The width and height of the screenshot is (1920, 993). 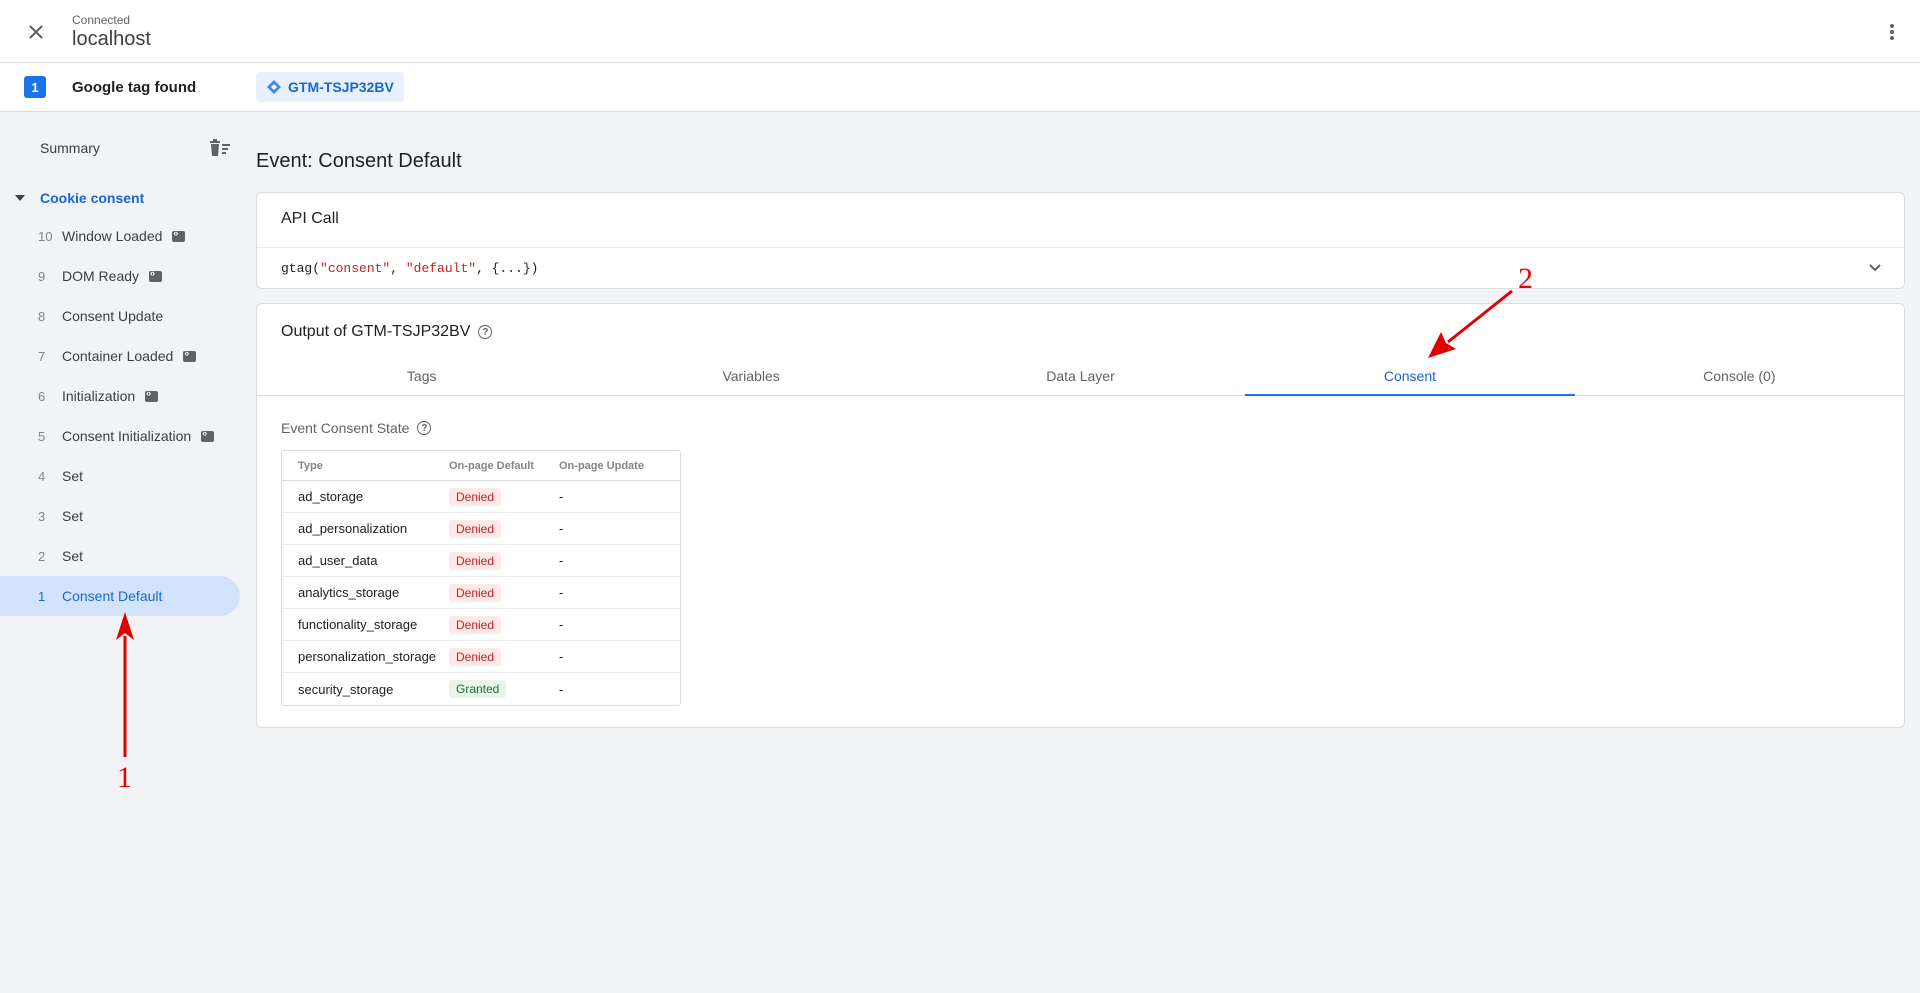 What do you see at coordinates (35, 87) in the screenshot?
I see `tag-count-badge: 1` at bounding box center [35, 87].